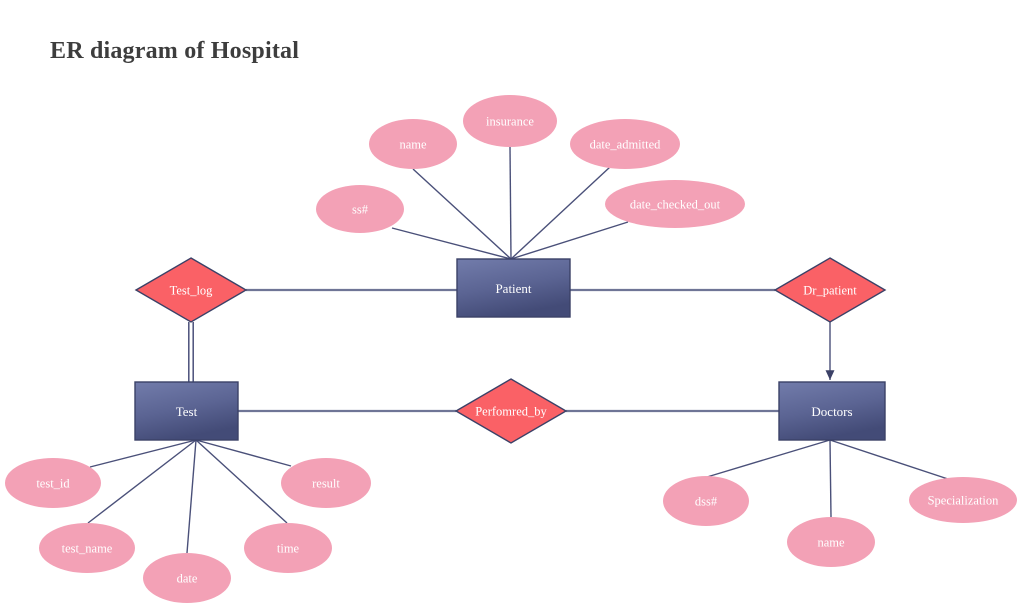 This screenshot has height=615, width=1021. I want to click on entity-node-test: Test, so click(186, 411).